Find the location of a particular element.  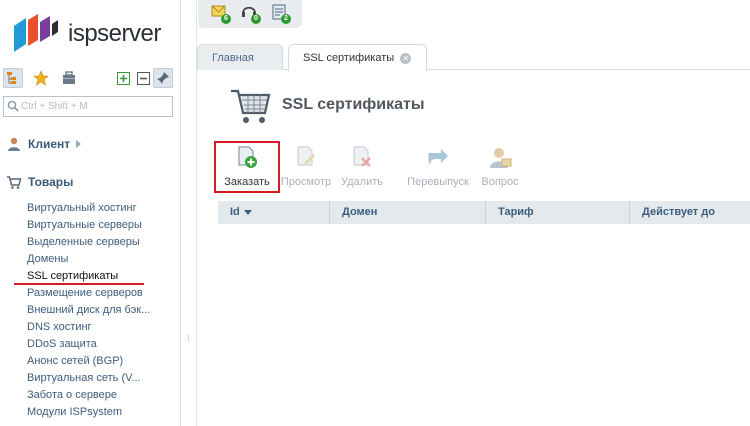

sidebar-item-virtual-servers: Виртуальные серверы is located at coordinates (88, 226).